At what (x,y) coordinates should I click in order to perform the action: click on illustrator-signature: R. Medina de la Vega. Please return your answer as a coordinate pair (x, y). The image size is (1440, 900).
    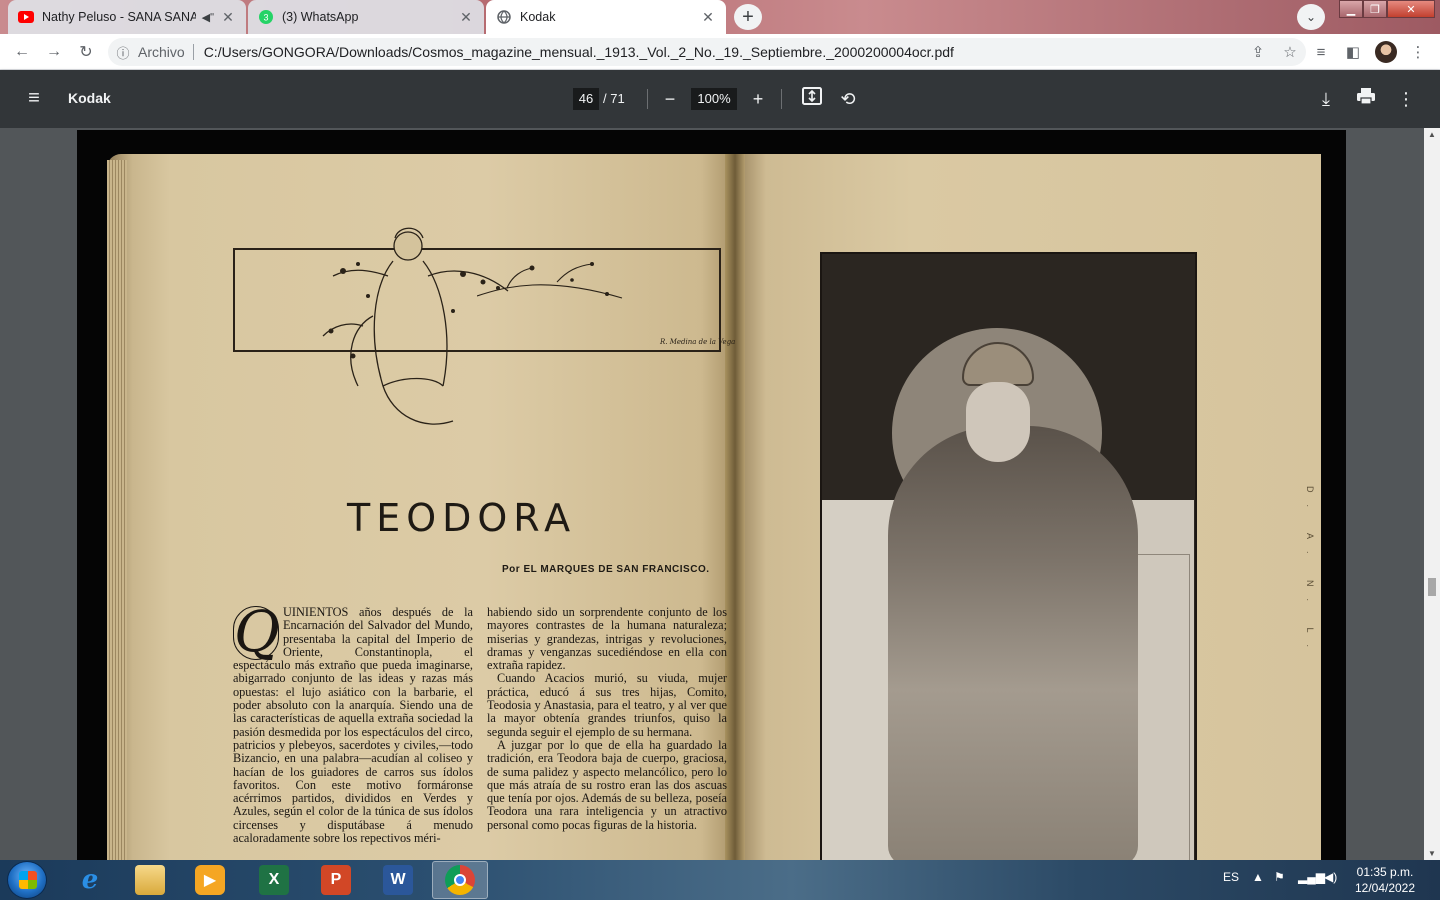
    Looking at the image, I should click on (698, 342).